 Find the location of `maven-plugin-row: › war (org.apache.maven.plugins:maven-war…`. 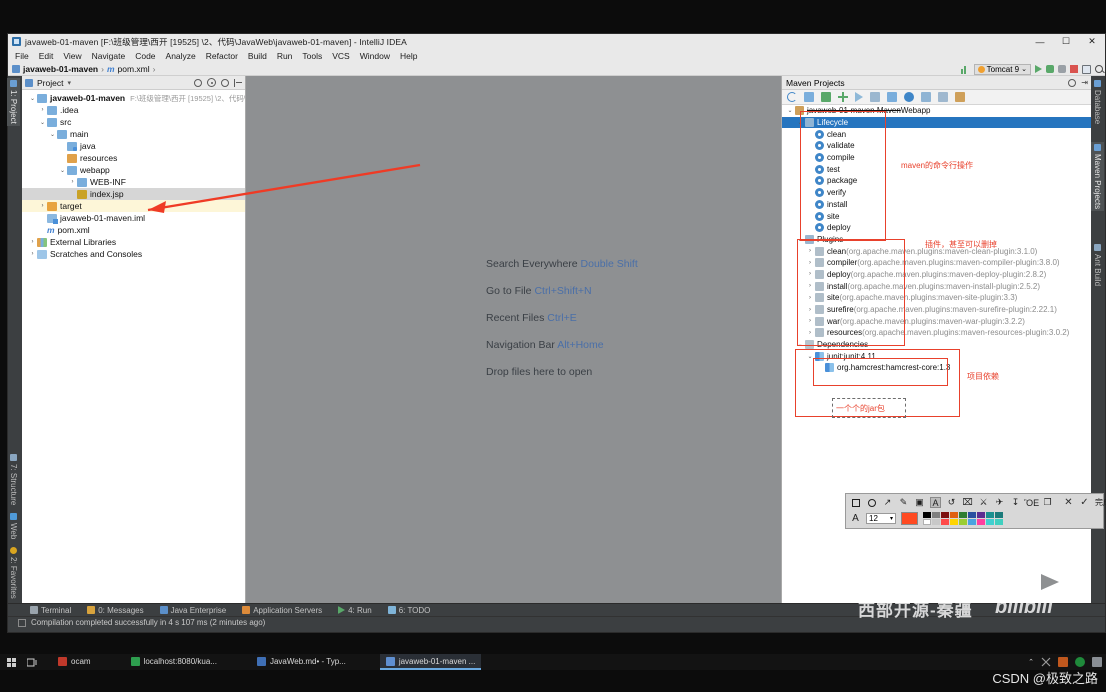

maven-plugin-row: › war (org.apache.maven.plugins:maven-war… is located at coordinates (936, 321).